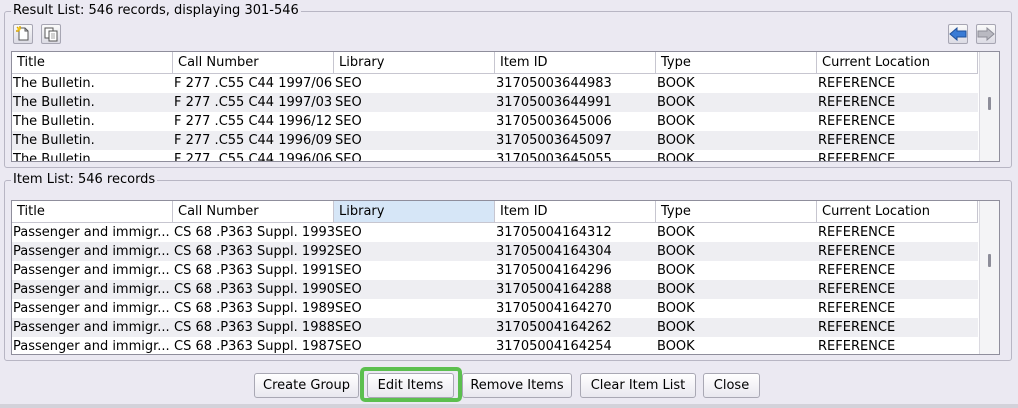 This screenshot has height=408, width=1018. What do you see at coordinates (517, 385) in the screenshot?
I see `remove-items-button: Remove Items` at bounding box center [517, 385].